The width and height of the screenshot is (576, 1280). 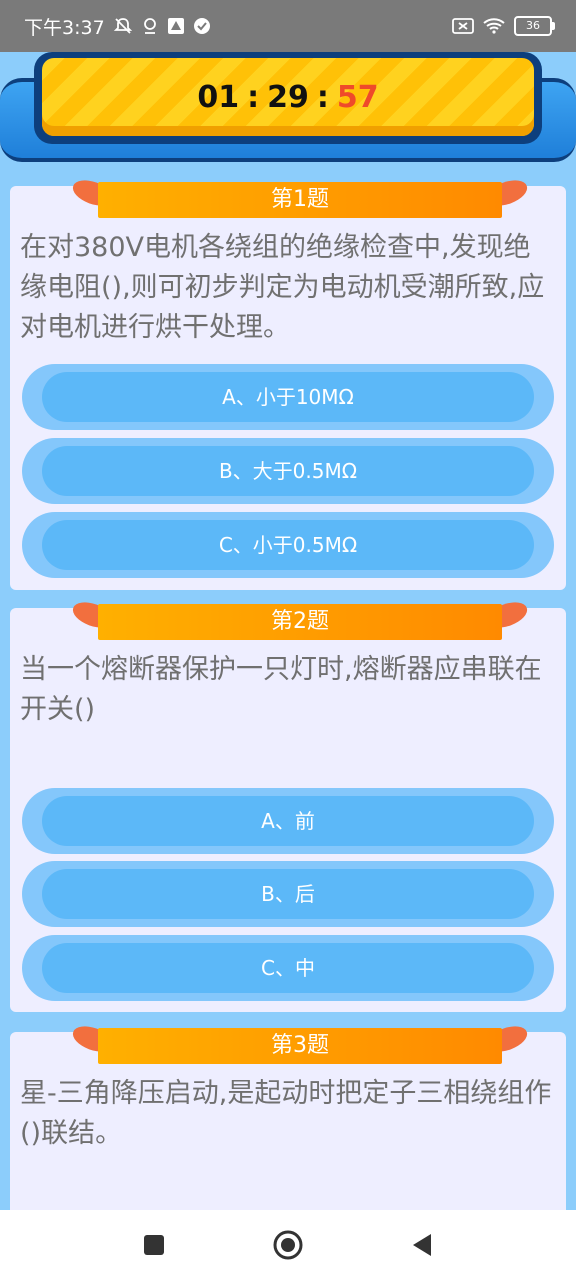 I want to click on question-ribbon: 第1题, so click(x=300, y=196).